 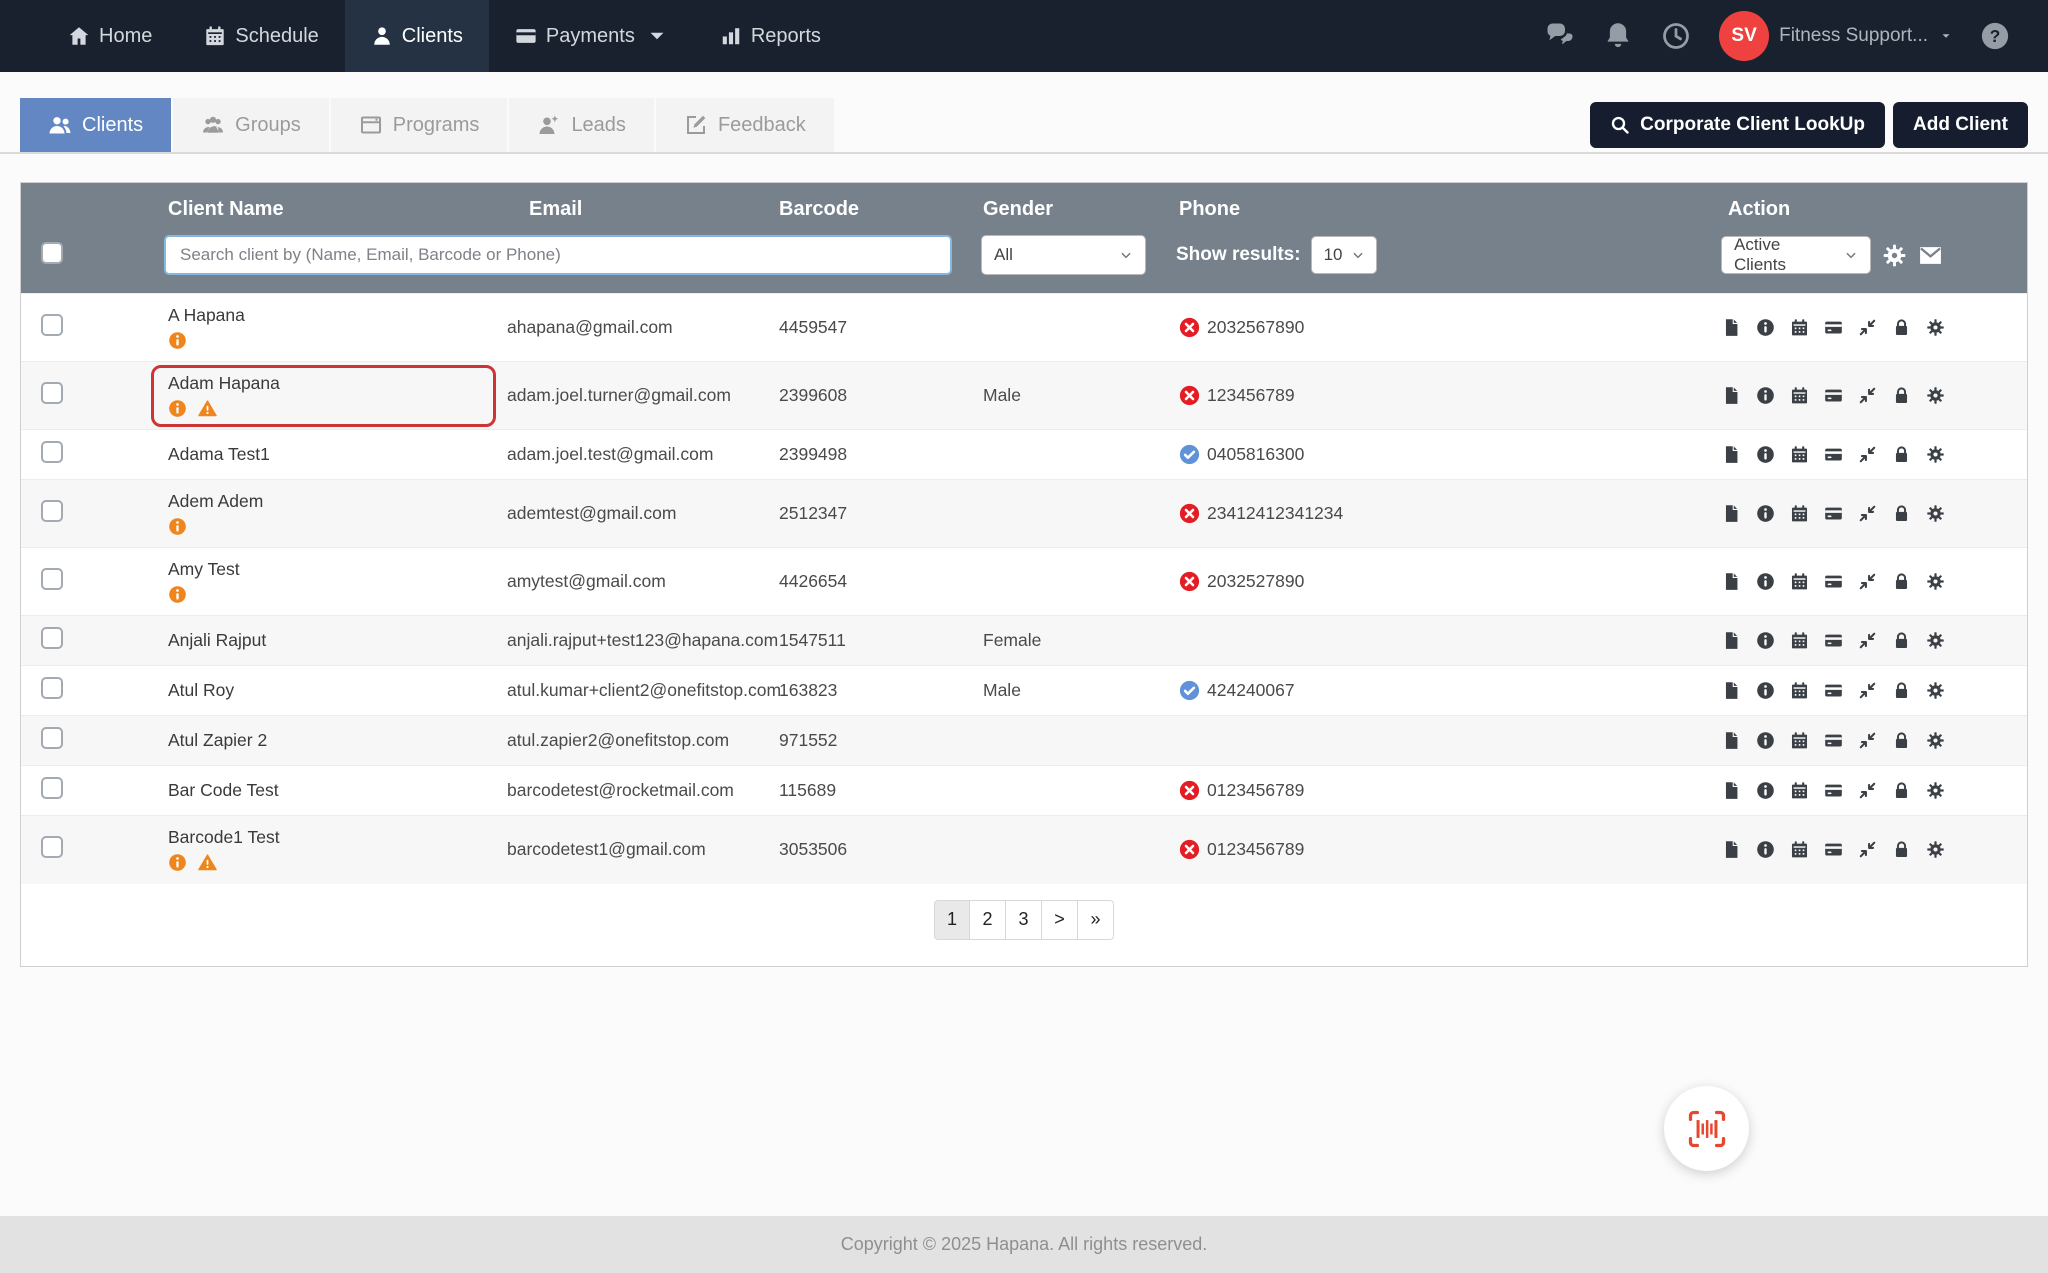 What do you see at coordinates (1744, 36) in the screenshot?
I see `avatar: SV` at bounding box center [1744, 36].